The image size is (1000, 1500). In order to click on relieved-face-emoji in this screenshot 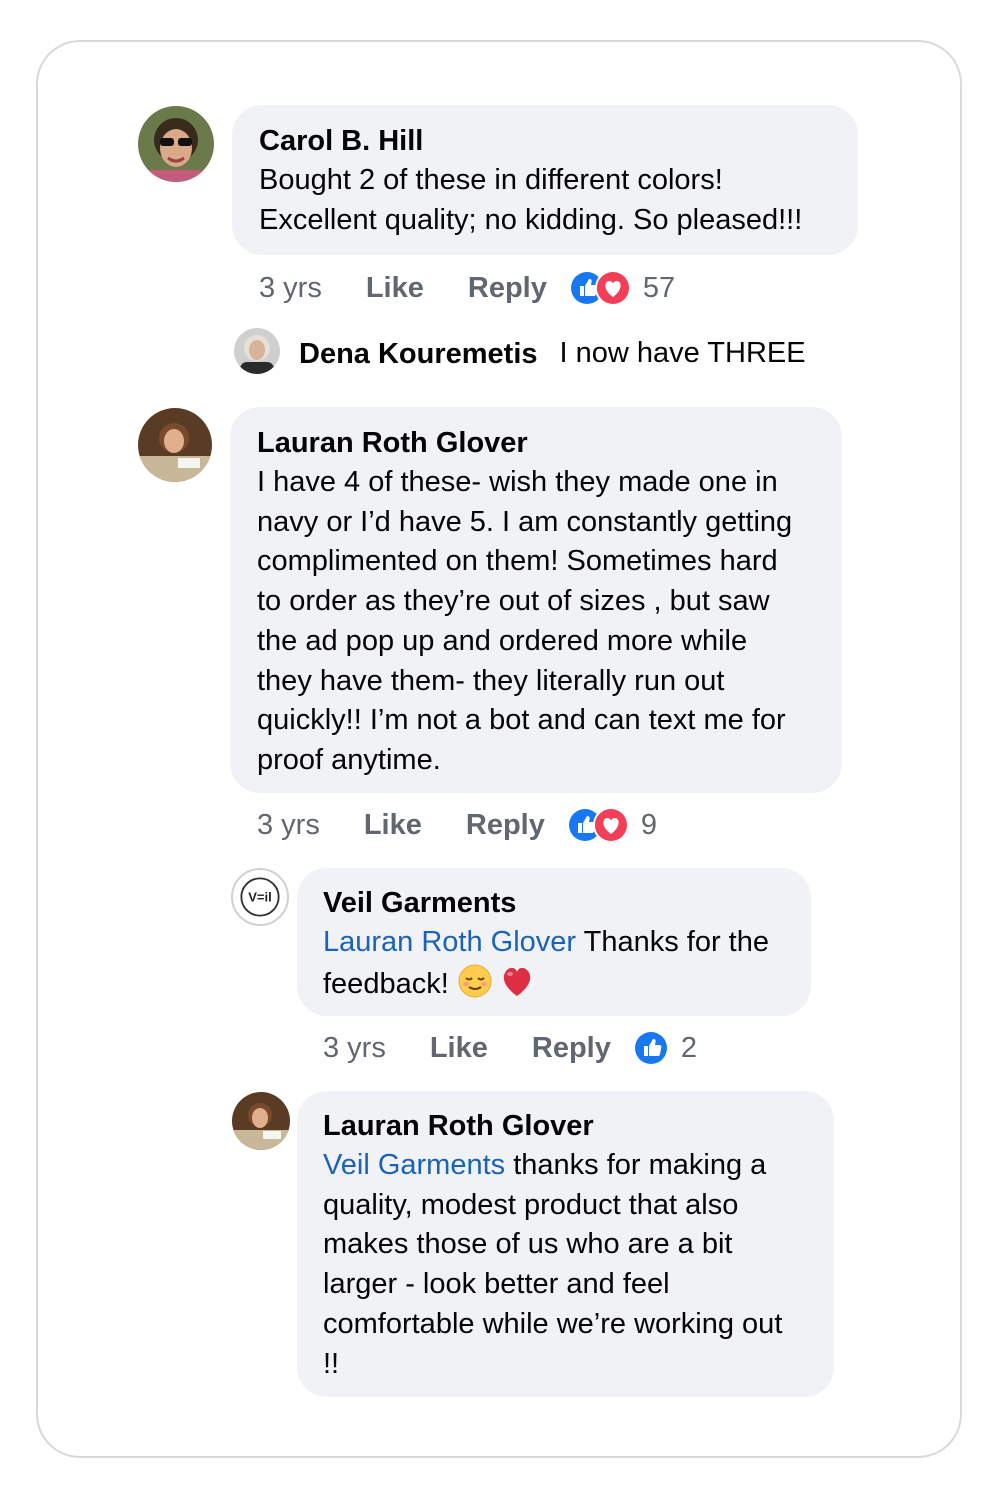, I will do `click(475, 981)`.